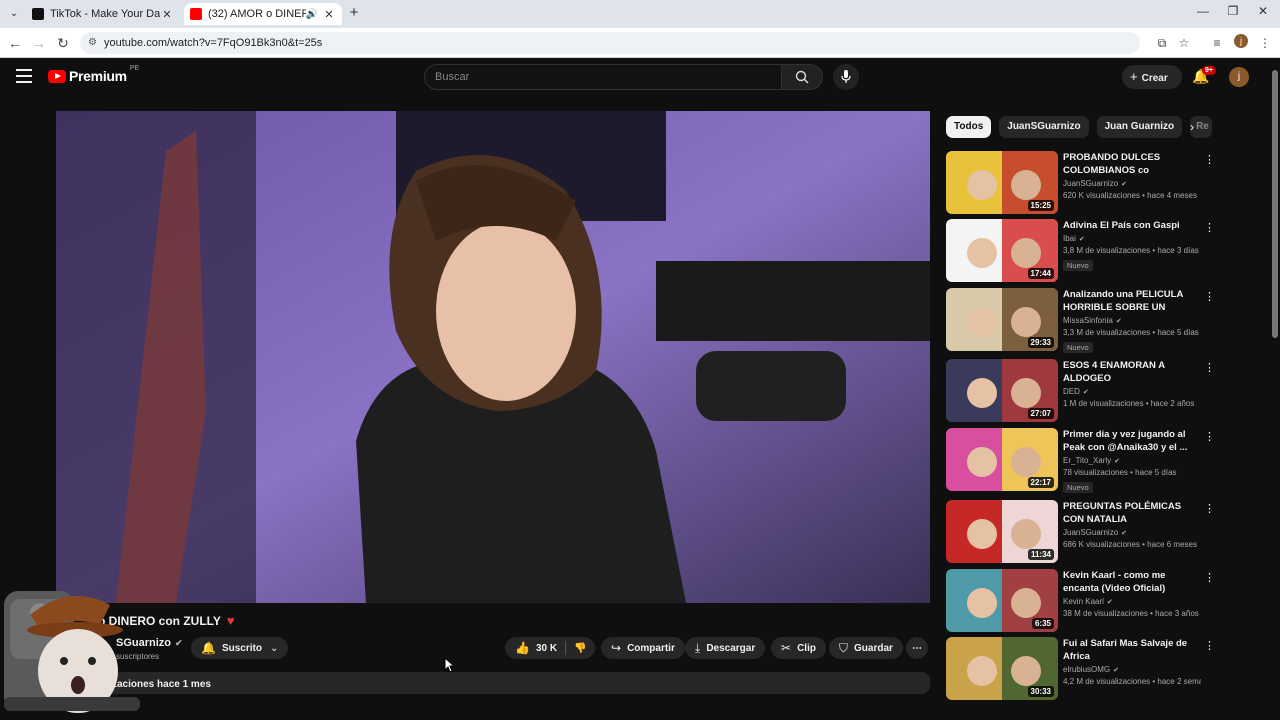 The image size is (1280, 720). Describe the element at coordinates (1203, 11) in the screenshot. I see `minimize-button: —` at that location.